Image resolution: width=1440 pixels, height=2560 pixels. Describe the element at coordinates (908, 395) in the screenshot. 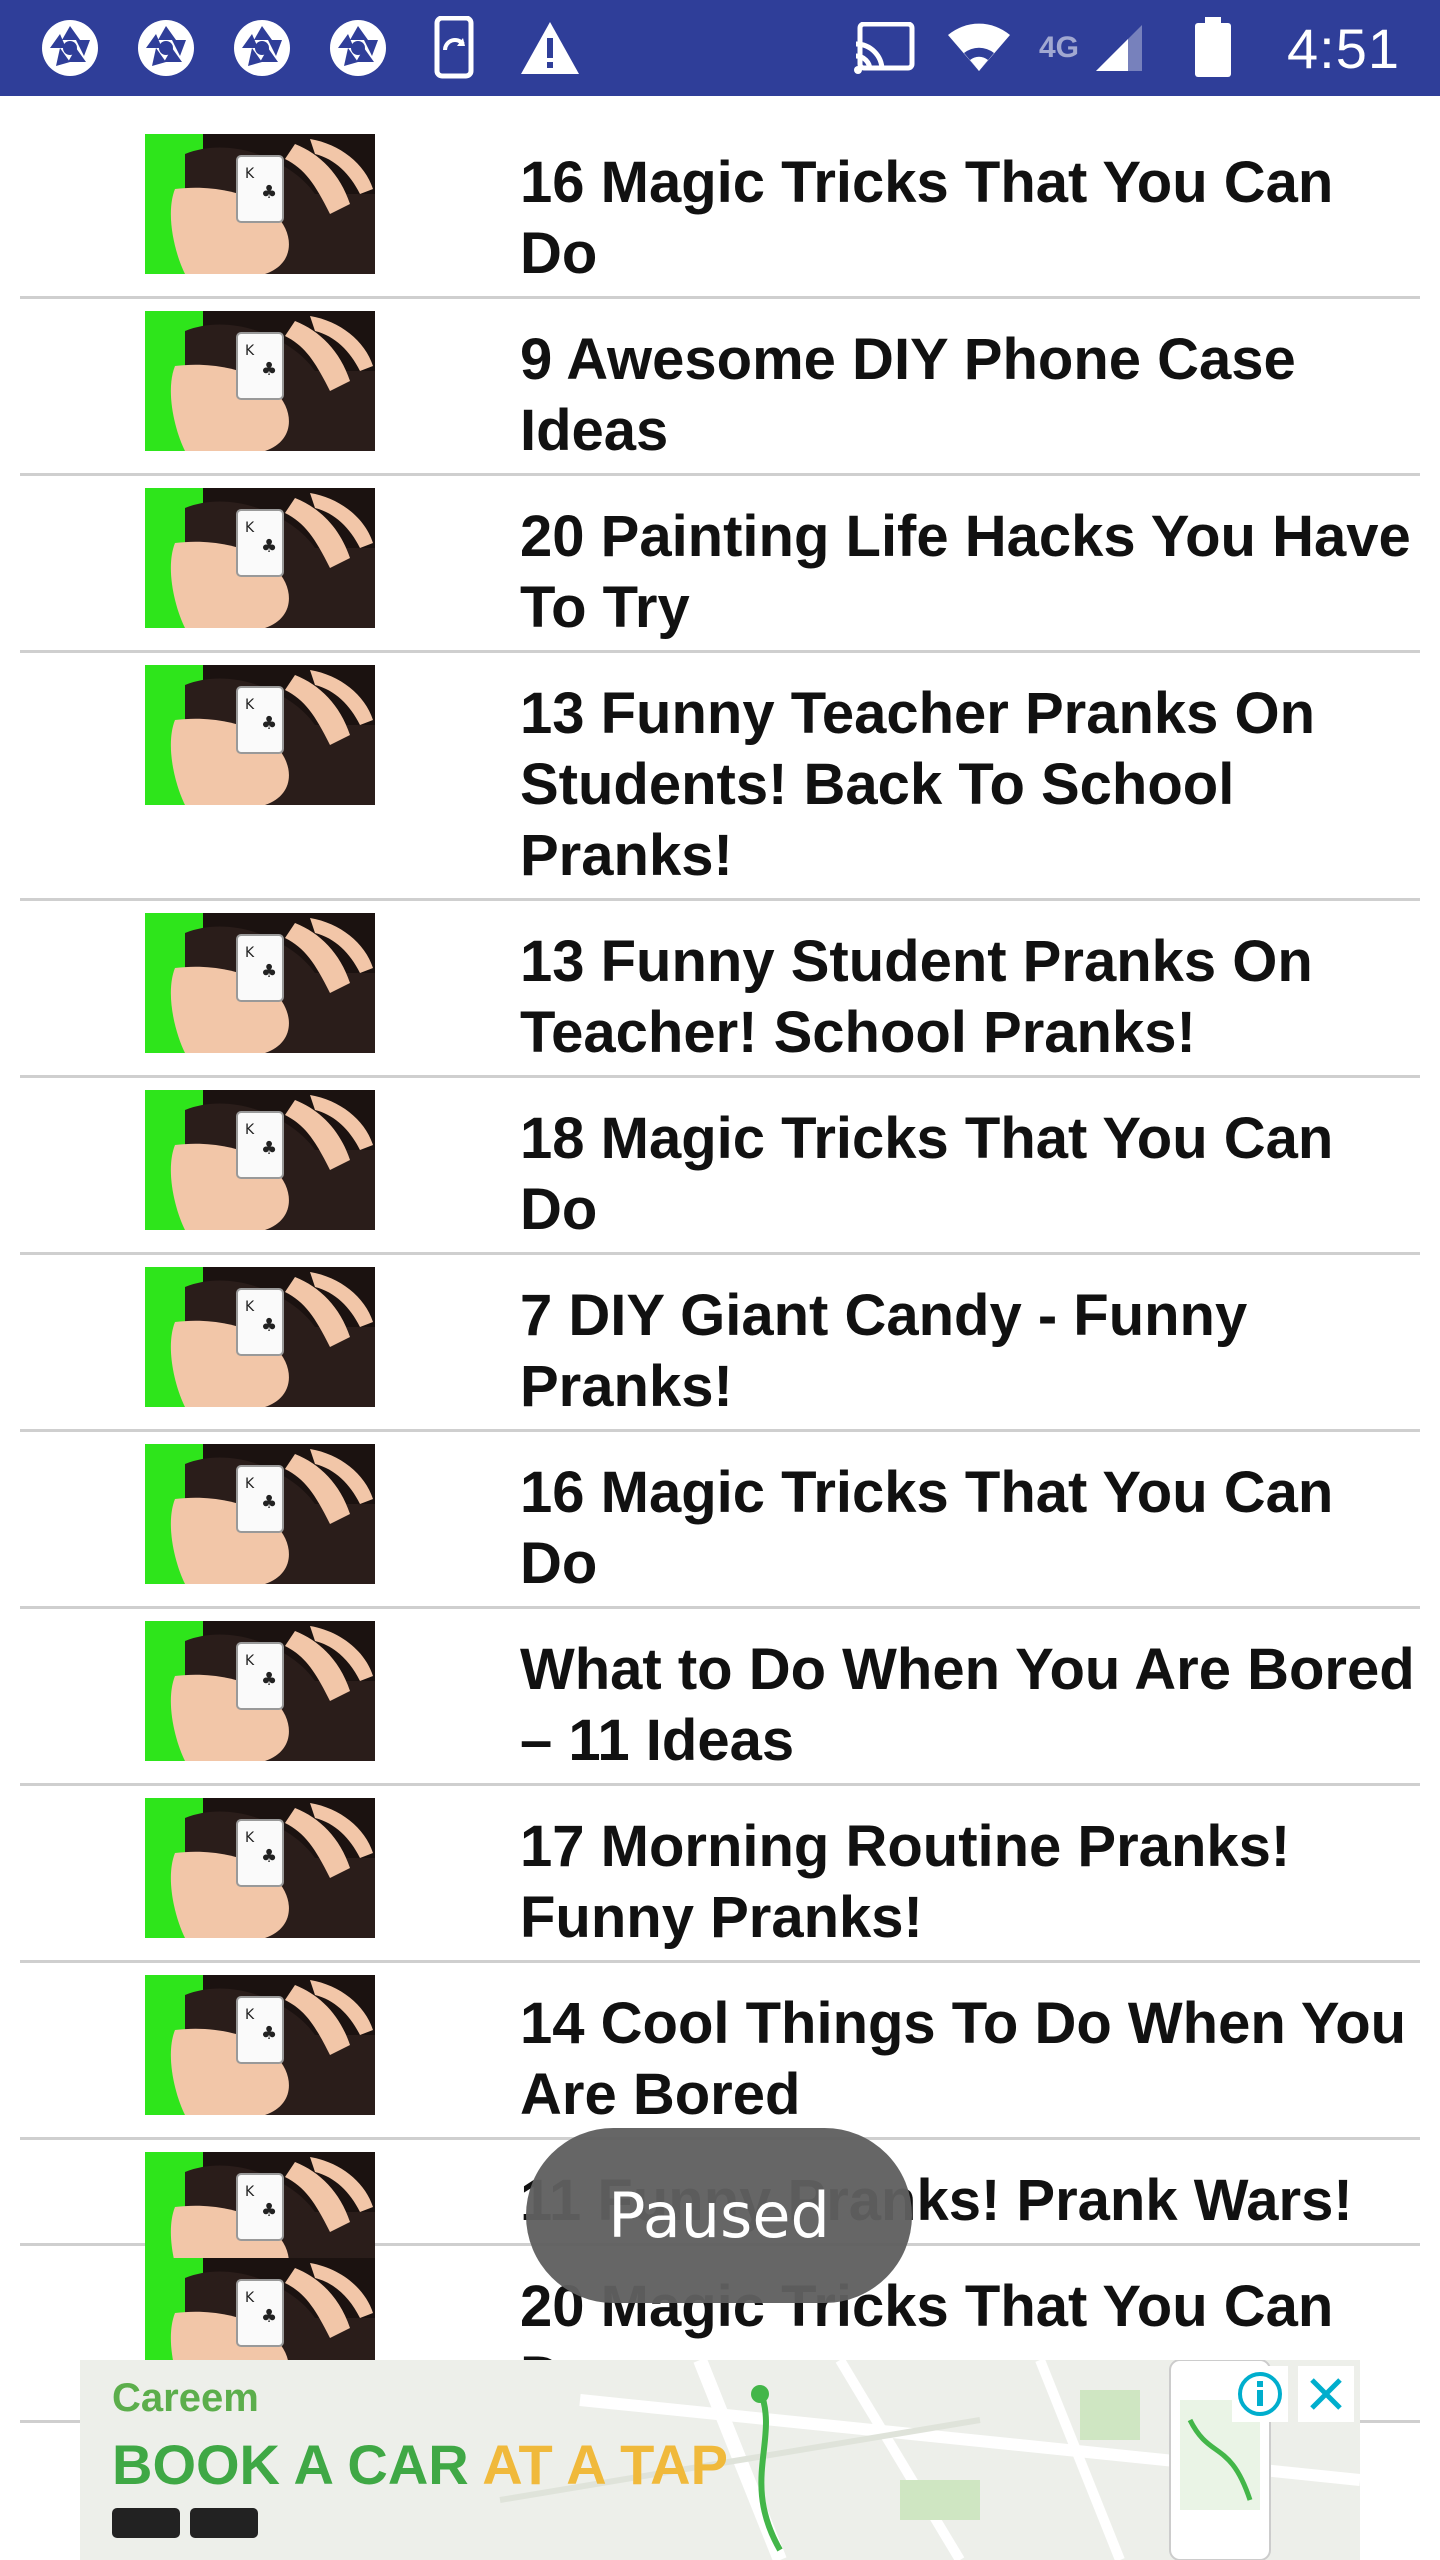

I see `list-item-title: 9 Awesome DIY Phone Case Ideas` at that location.